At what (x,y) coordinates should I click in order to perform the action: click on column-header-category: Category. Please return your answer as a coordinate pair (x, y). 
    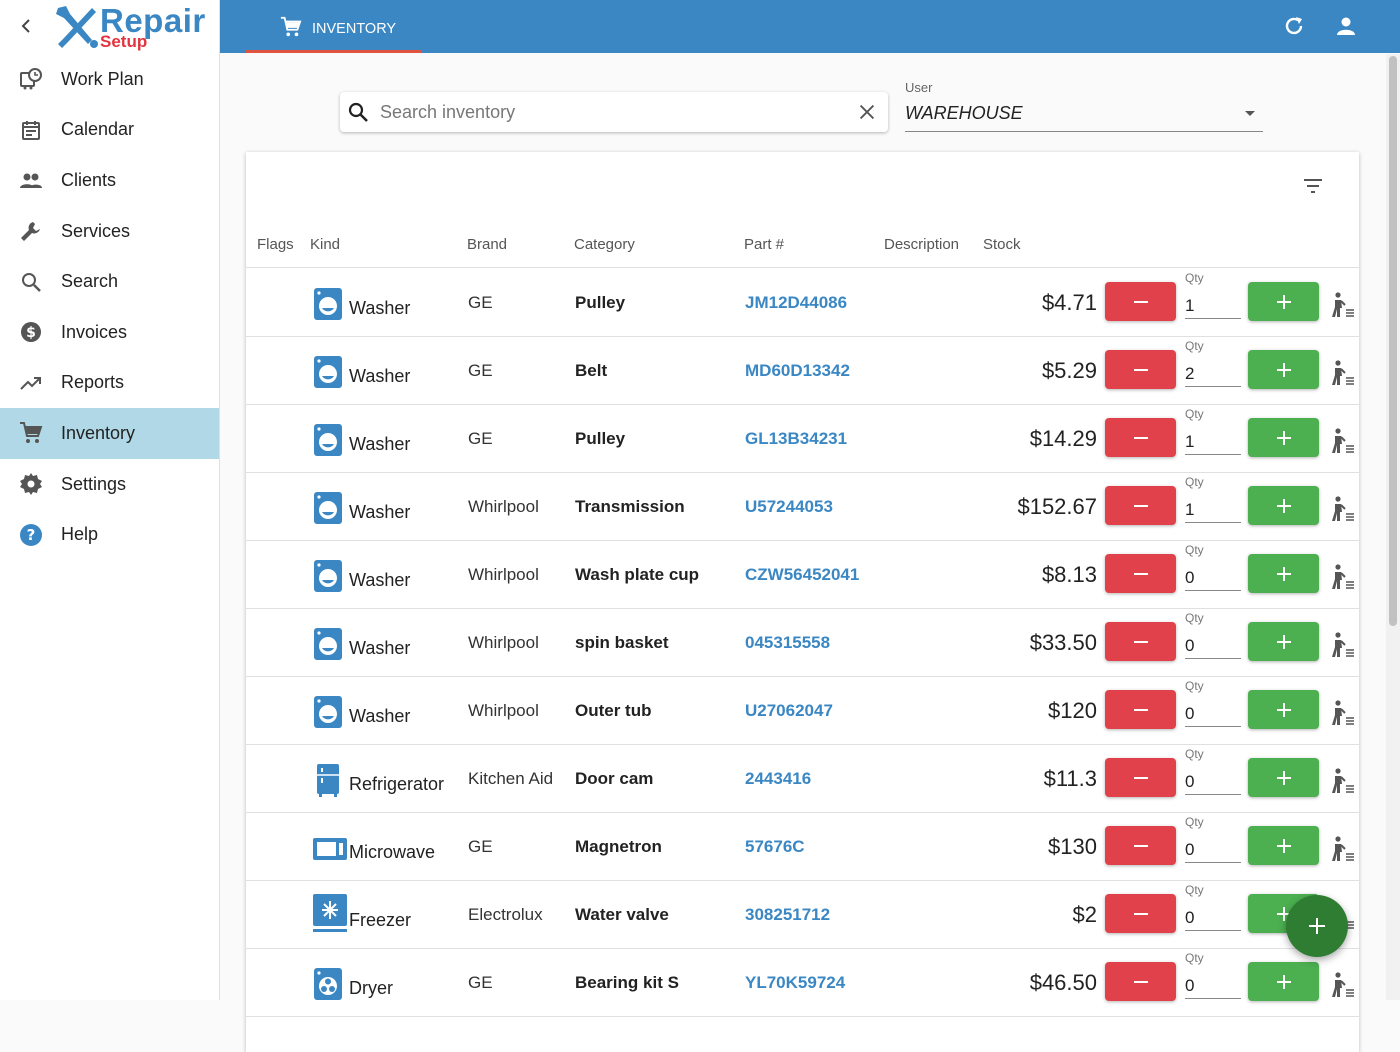
    Looking at the image, I should click on (604, 244).